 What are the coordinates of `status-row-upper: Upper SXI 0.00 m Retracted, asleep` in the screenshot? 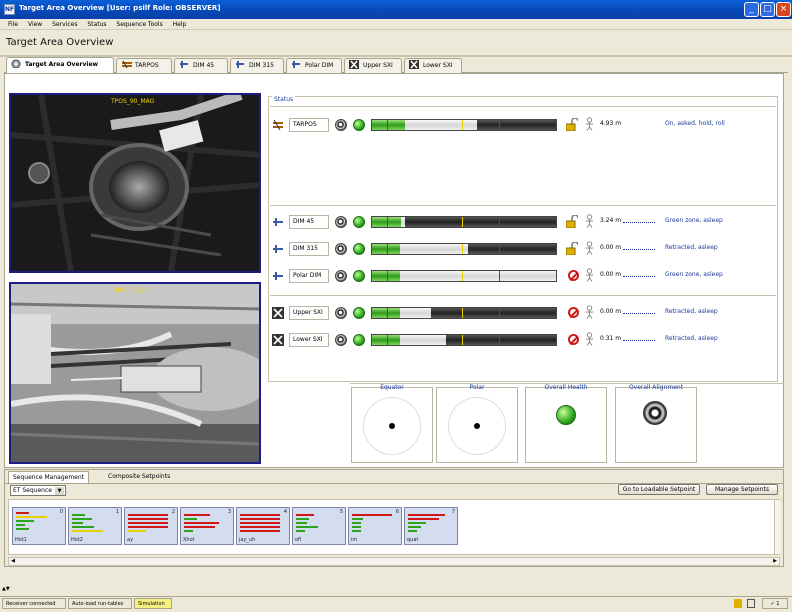 It's located at (522, 313).